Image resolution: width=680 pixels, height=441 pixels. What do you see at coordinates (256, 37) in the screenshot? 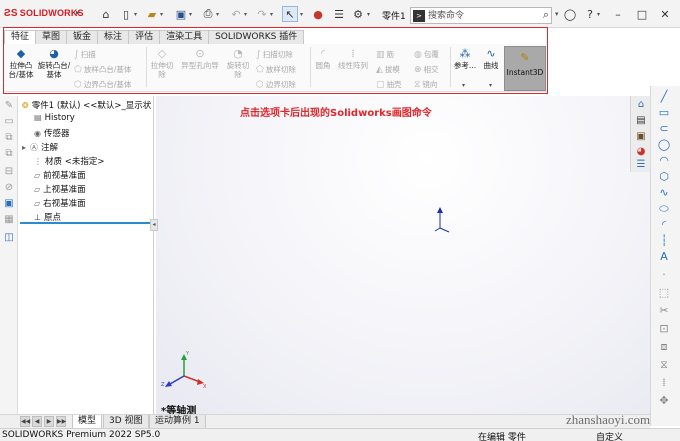
I see `tab-addins: SOLIDWORKS 插件` at bounding box center [256, 37].